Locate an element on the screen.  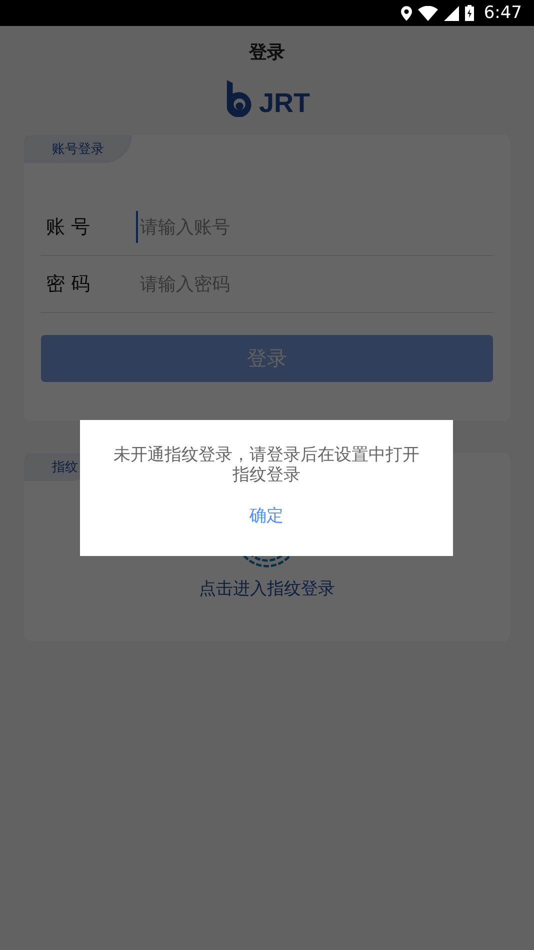
confirm-button: 确定 is located at coordinates (267, 515).